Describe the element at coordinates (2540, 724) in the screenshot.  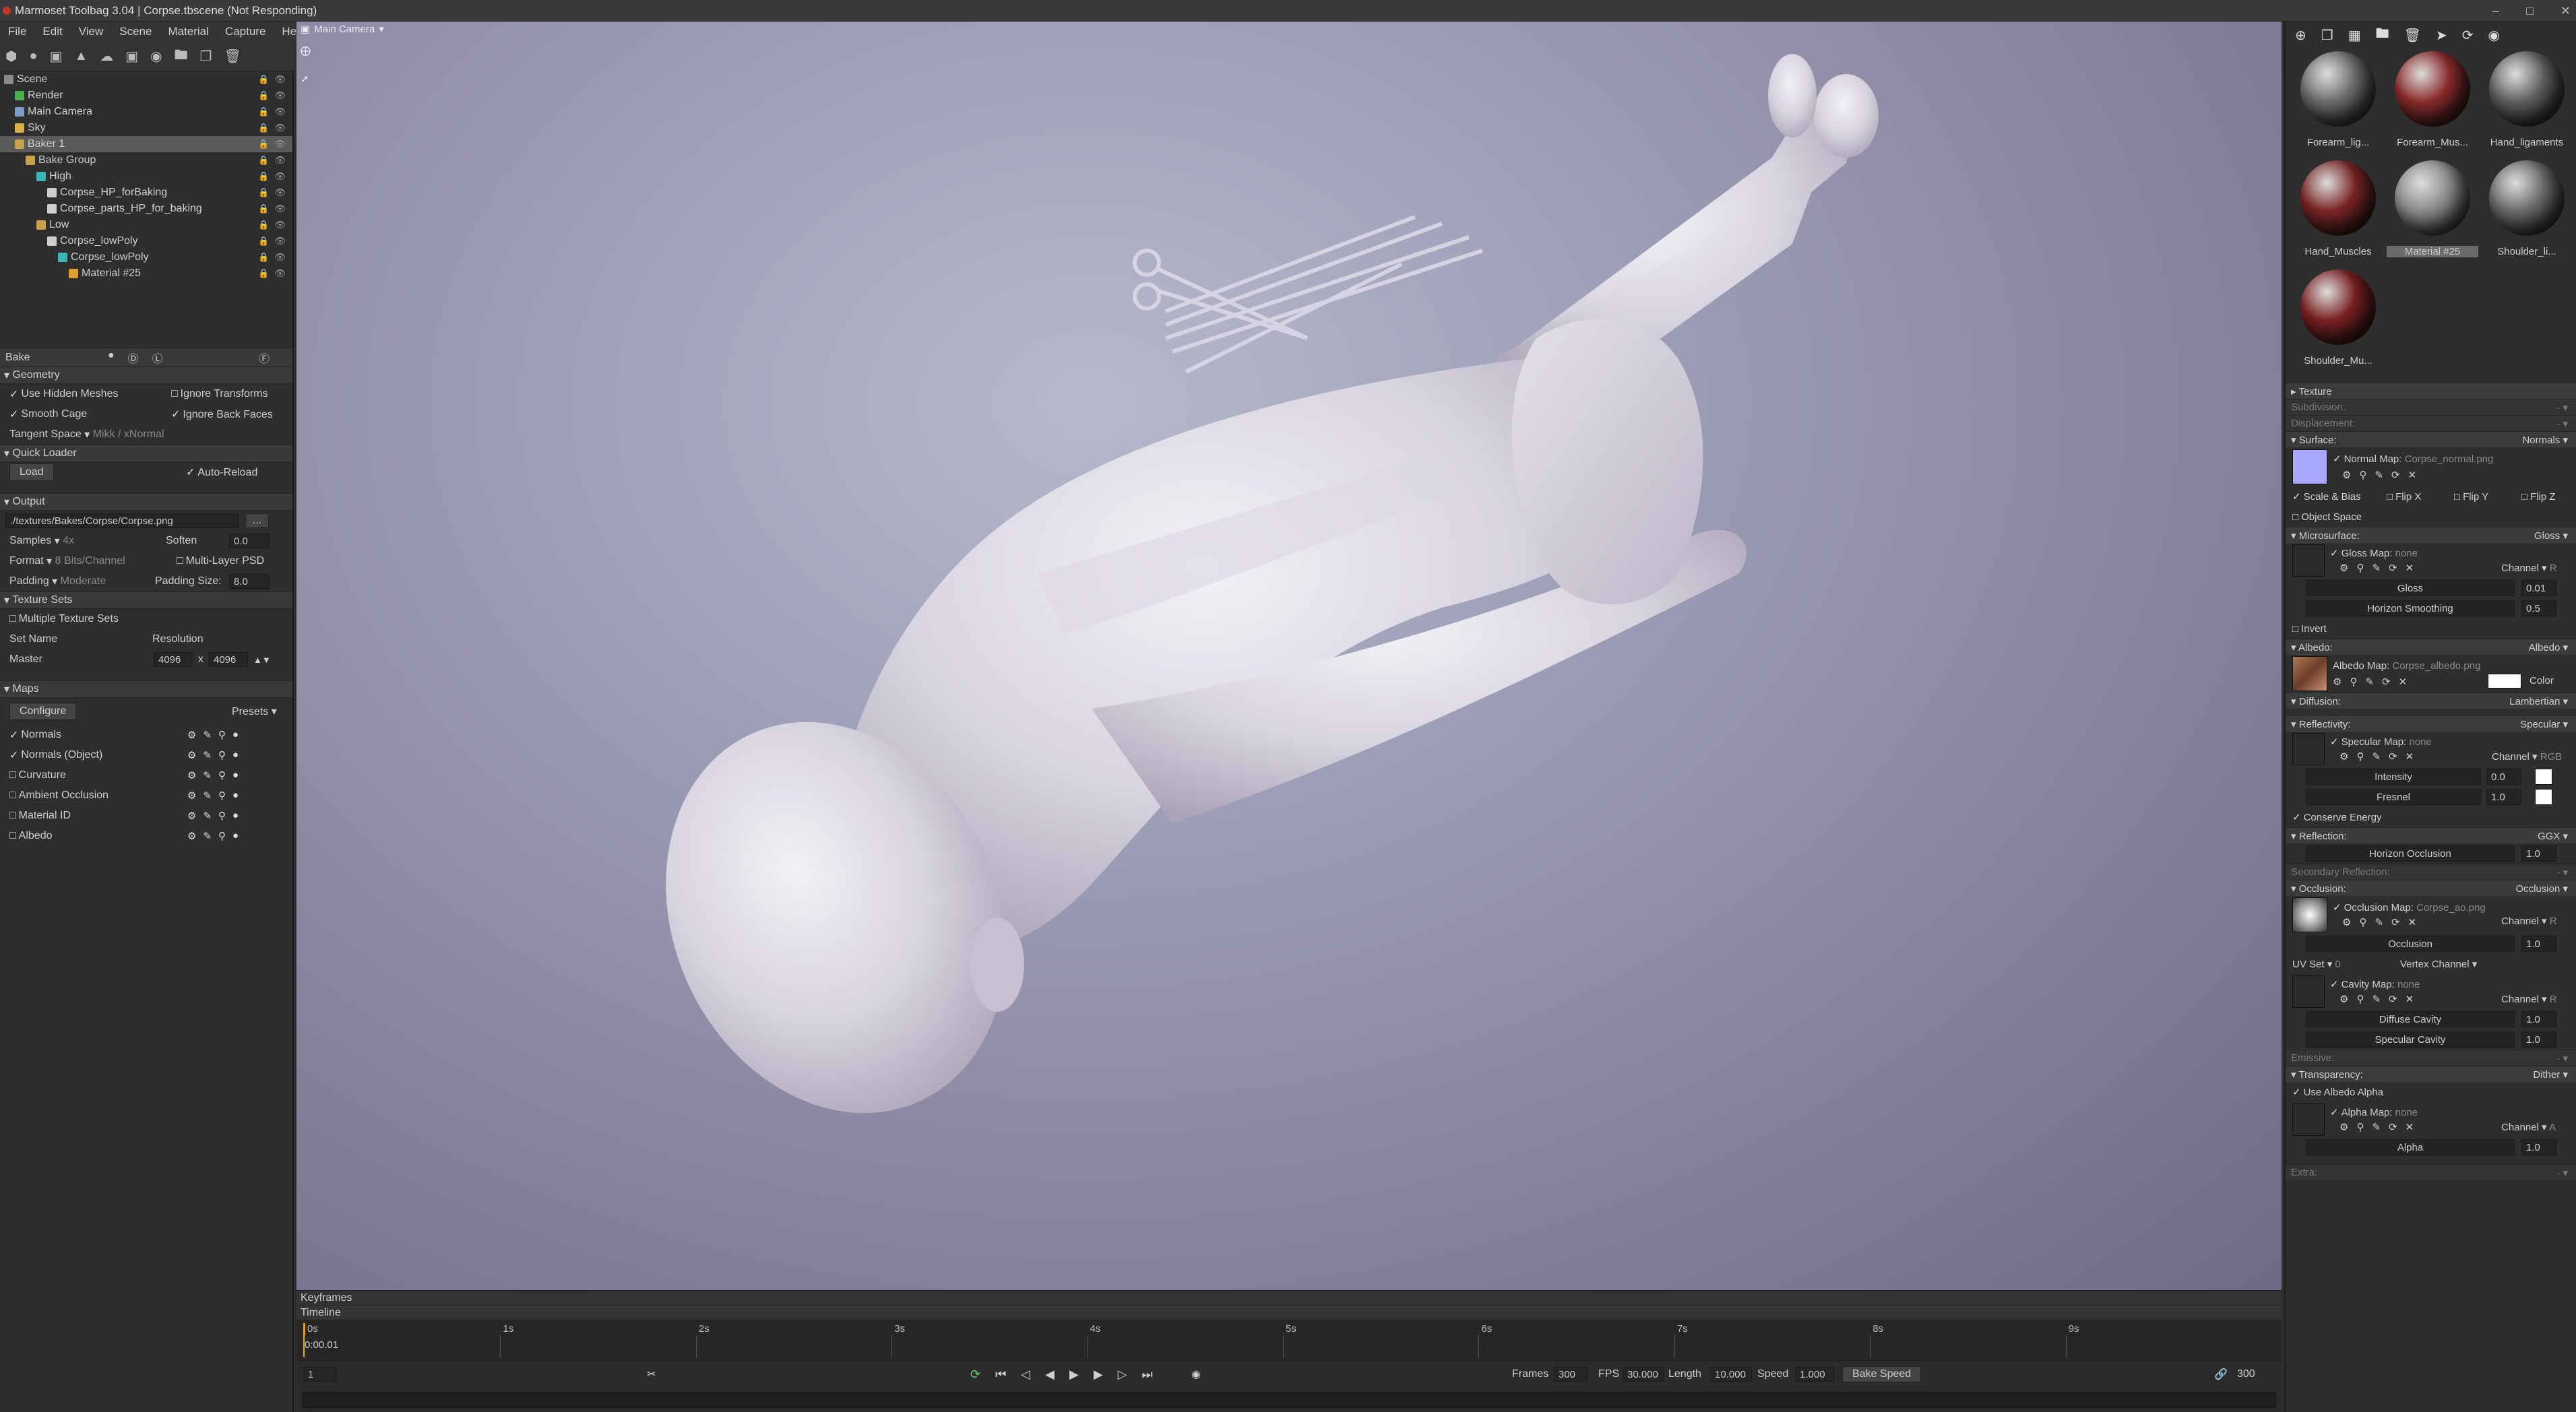
I see `reflectivity-mode: Specular` at that location.